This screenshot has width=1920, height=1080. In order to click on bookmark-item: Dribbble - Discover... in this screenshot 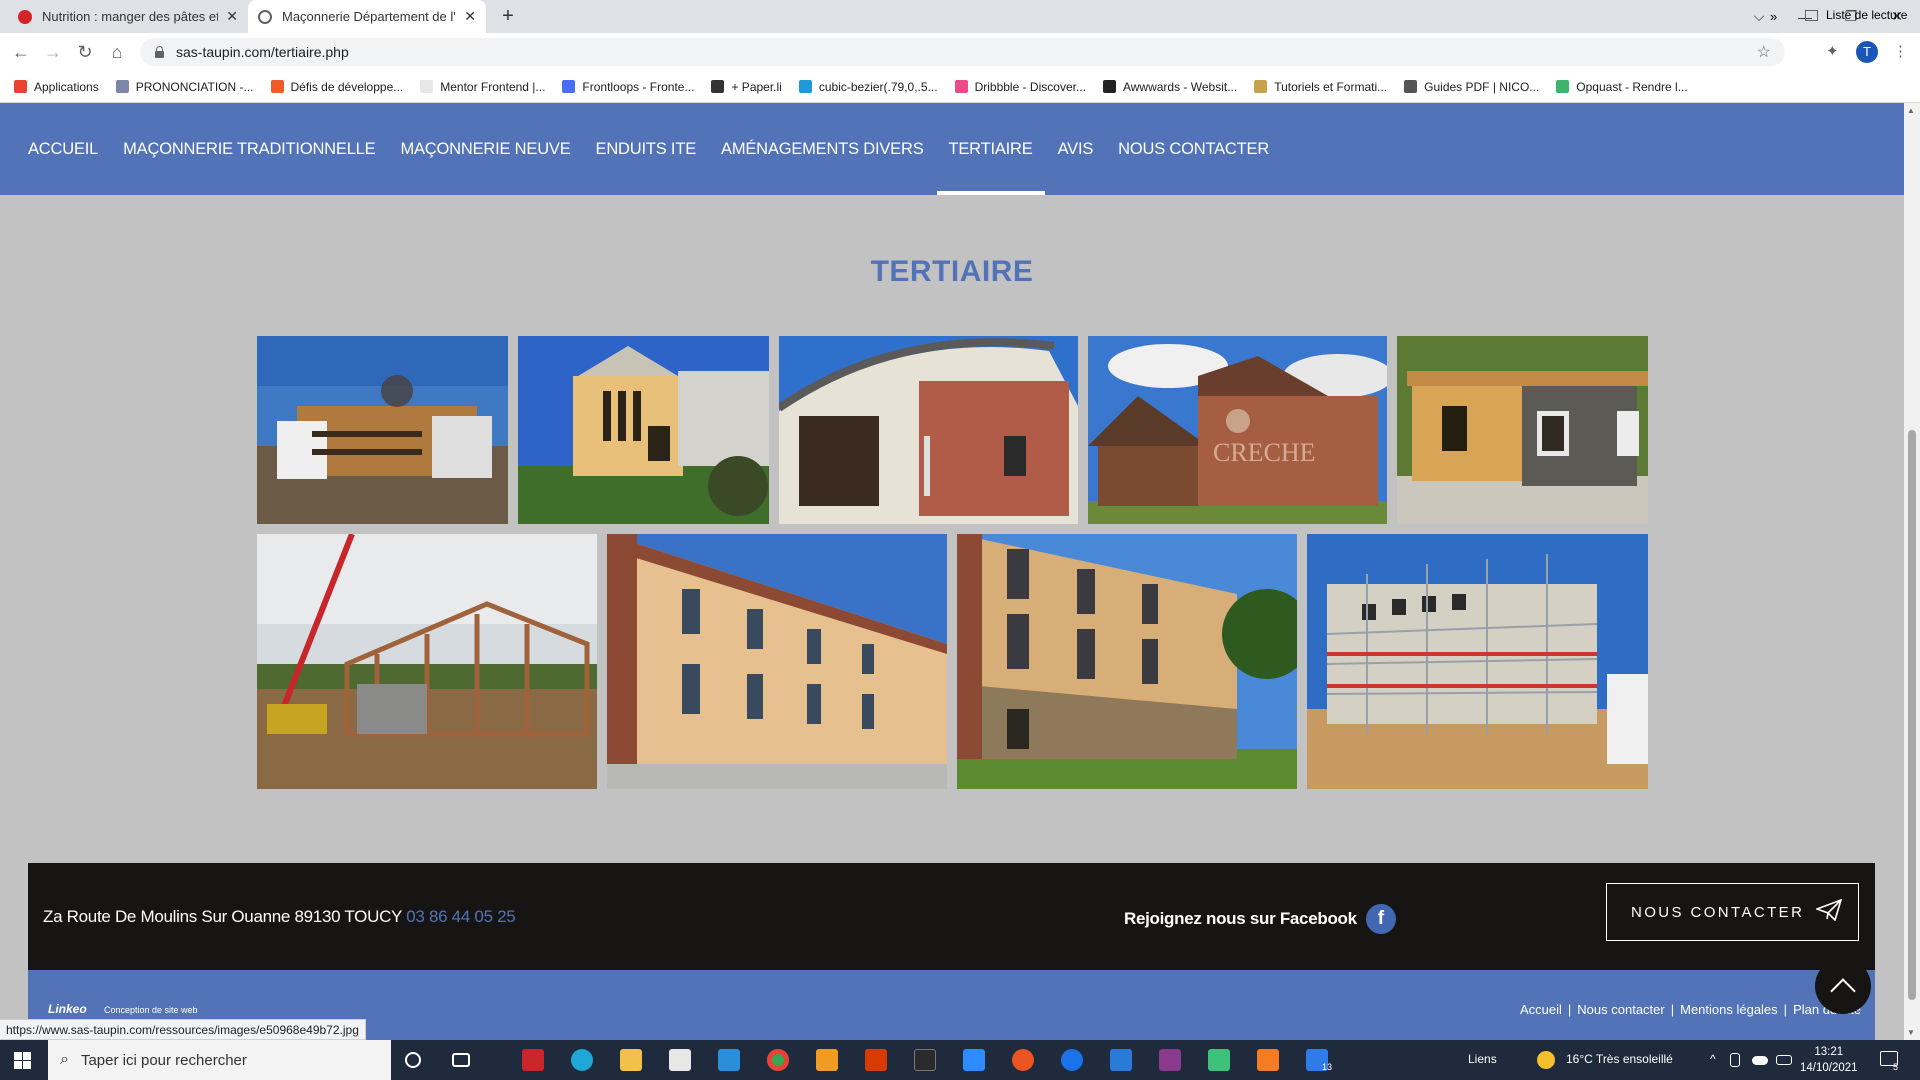, I will do `click(1020, 87)`.